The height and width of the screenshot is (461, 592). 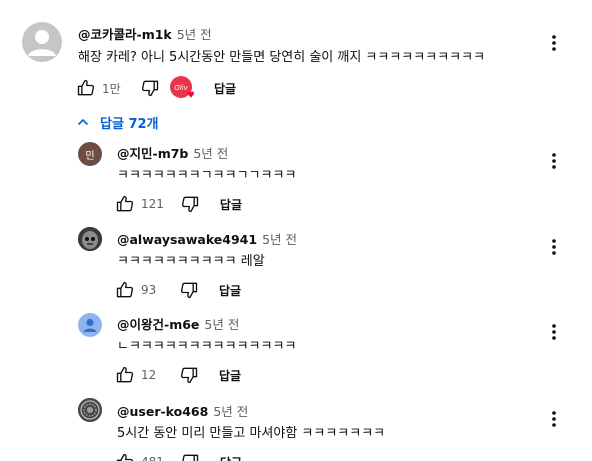 I want to click on replies-count-label: 답글 72개, so click(x=129, y=124).